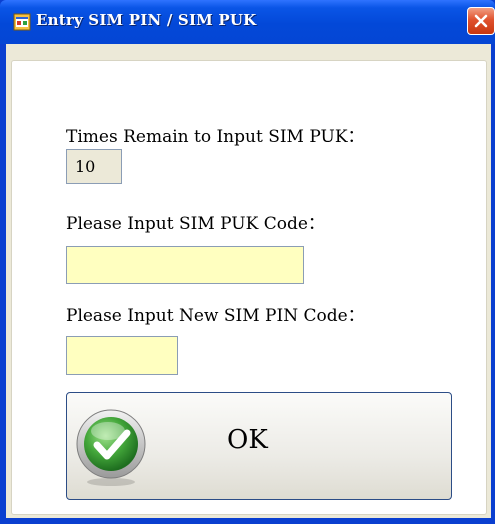 Image resolution: width=495 pixels, height=524 pixels. Describe the element at coordinates (247, 440) in the screenshot. I see `ok-button-label: OK` at that location.